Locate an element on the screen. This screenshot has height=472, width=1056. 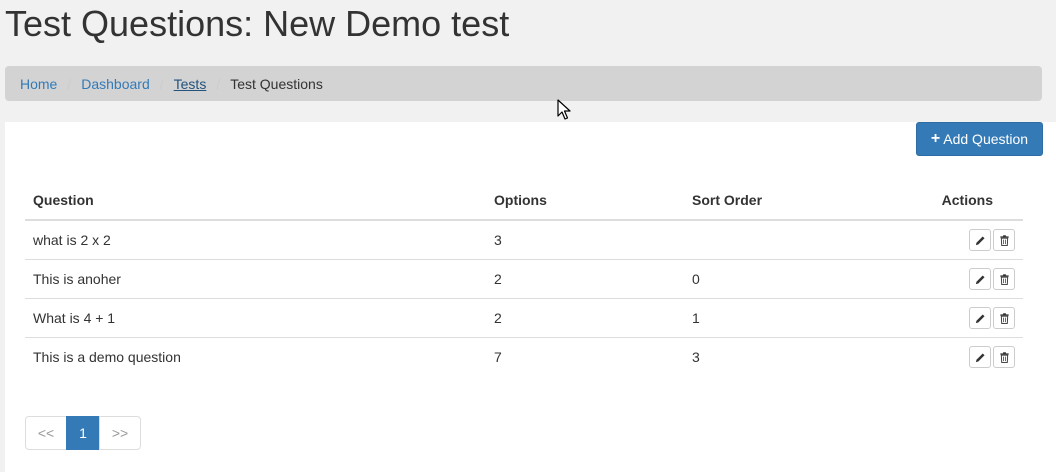
question-cell: This is anoher is located at coordinates (255, 279).